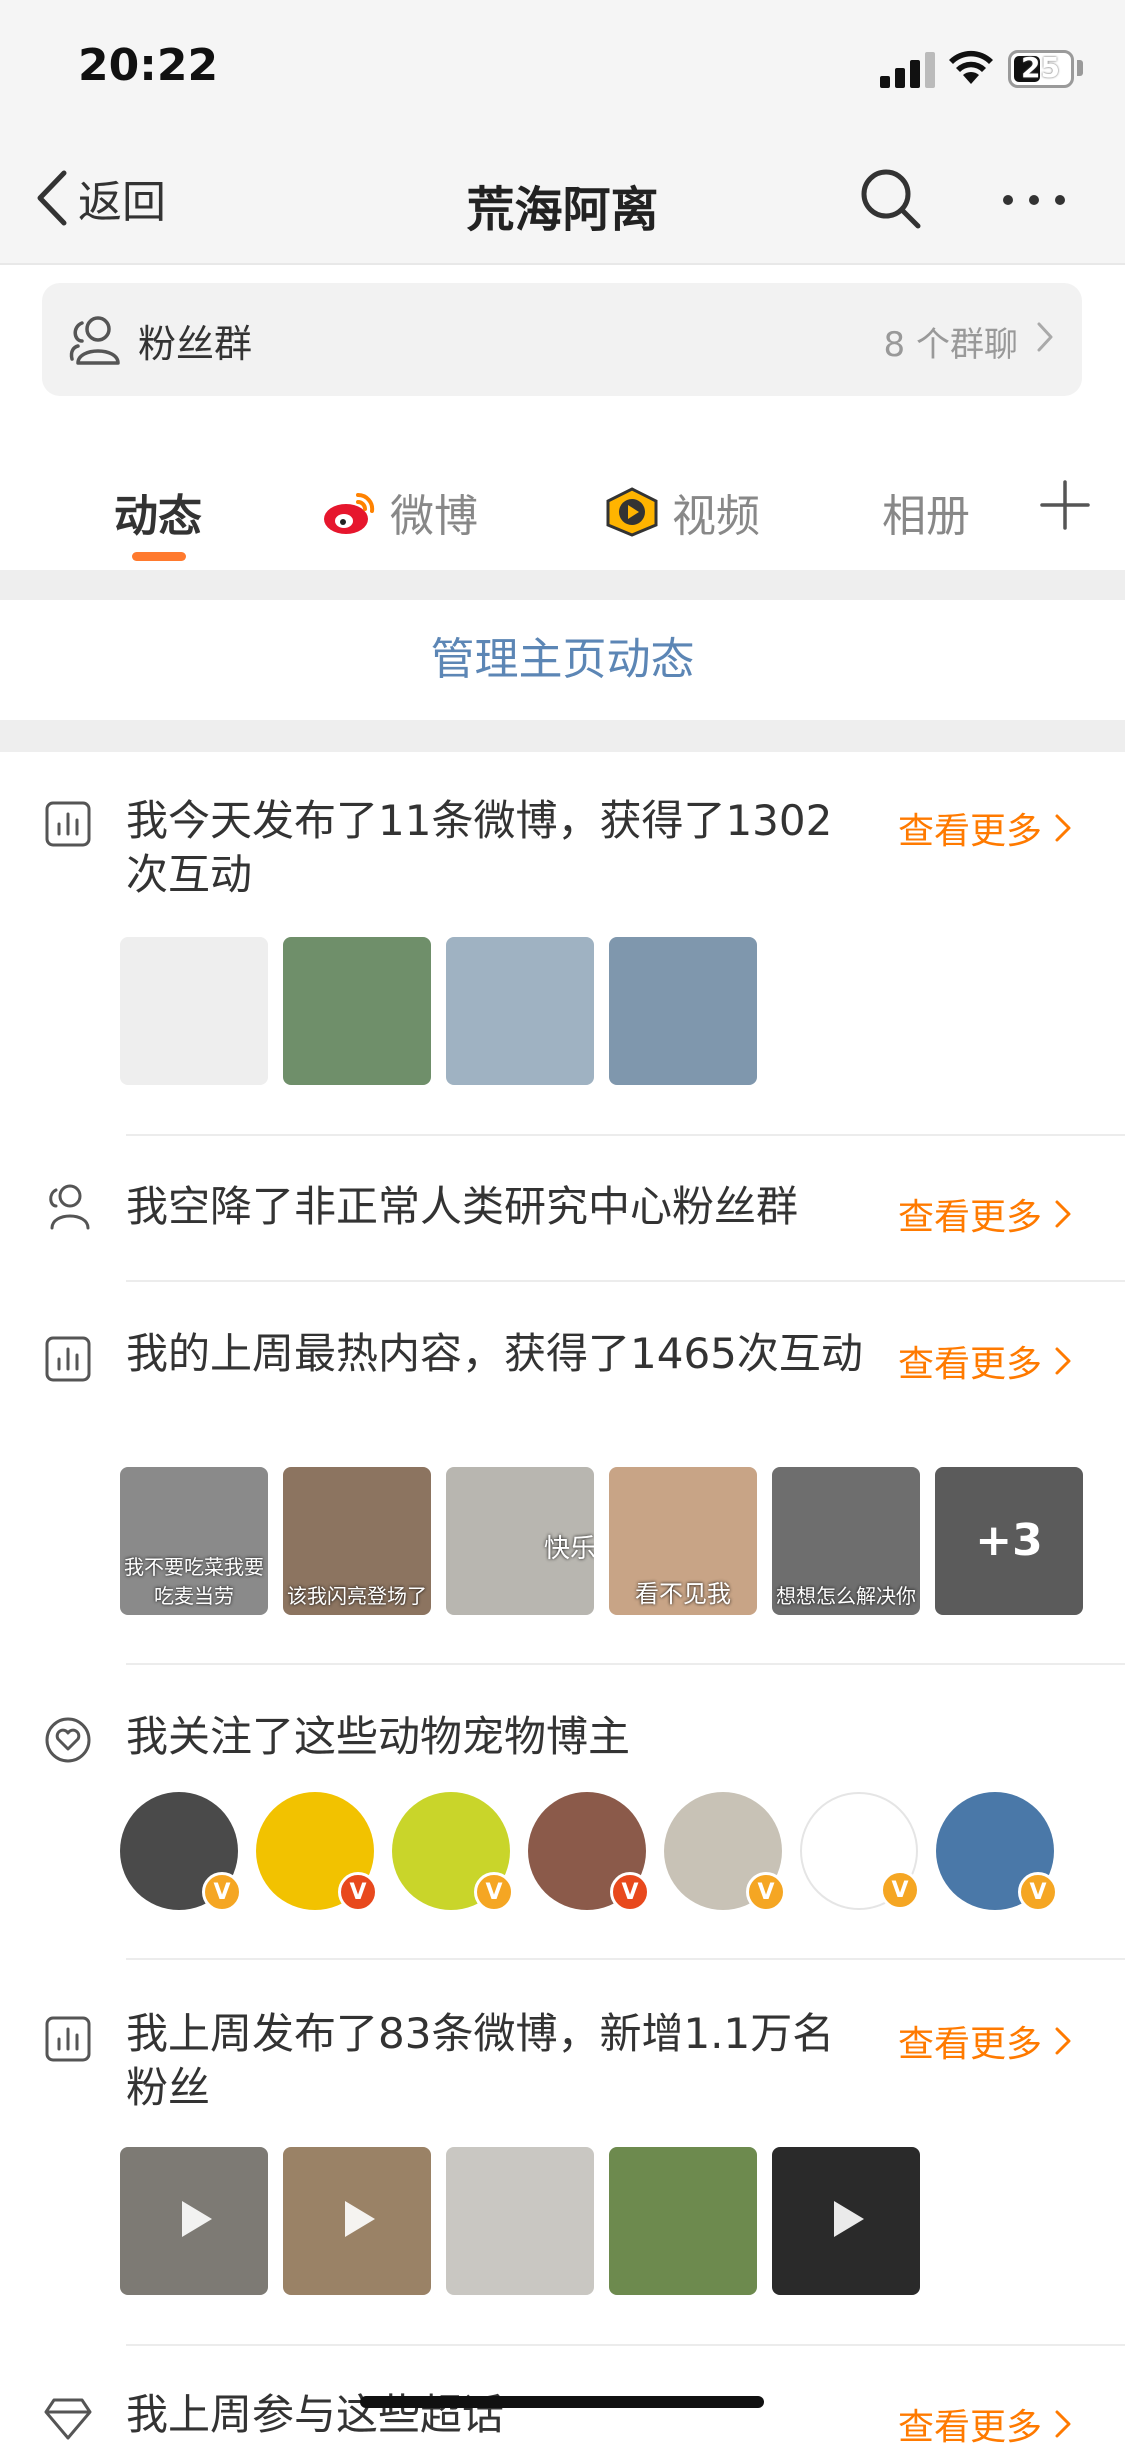 The width and height of the screenshot is (1125, 2450). I want to click on thumbnail-caption: 快乐, so click(568, 1549).